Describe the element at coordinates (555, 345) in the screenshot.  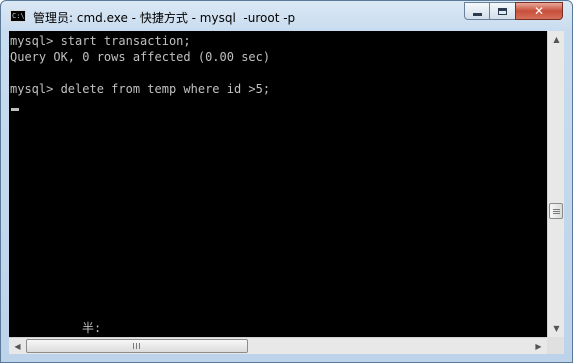
I see `resize-corner` at that location.